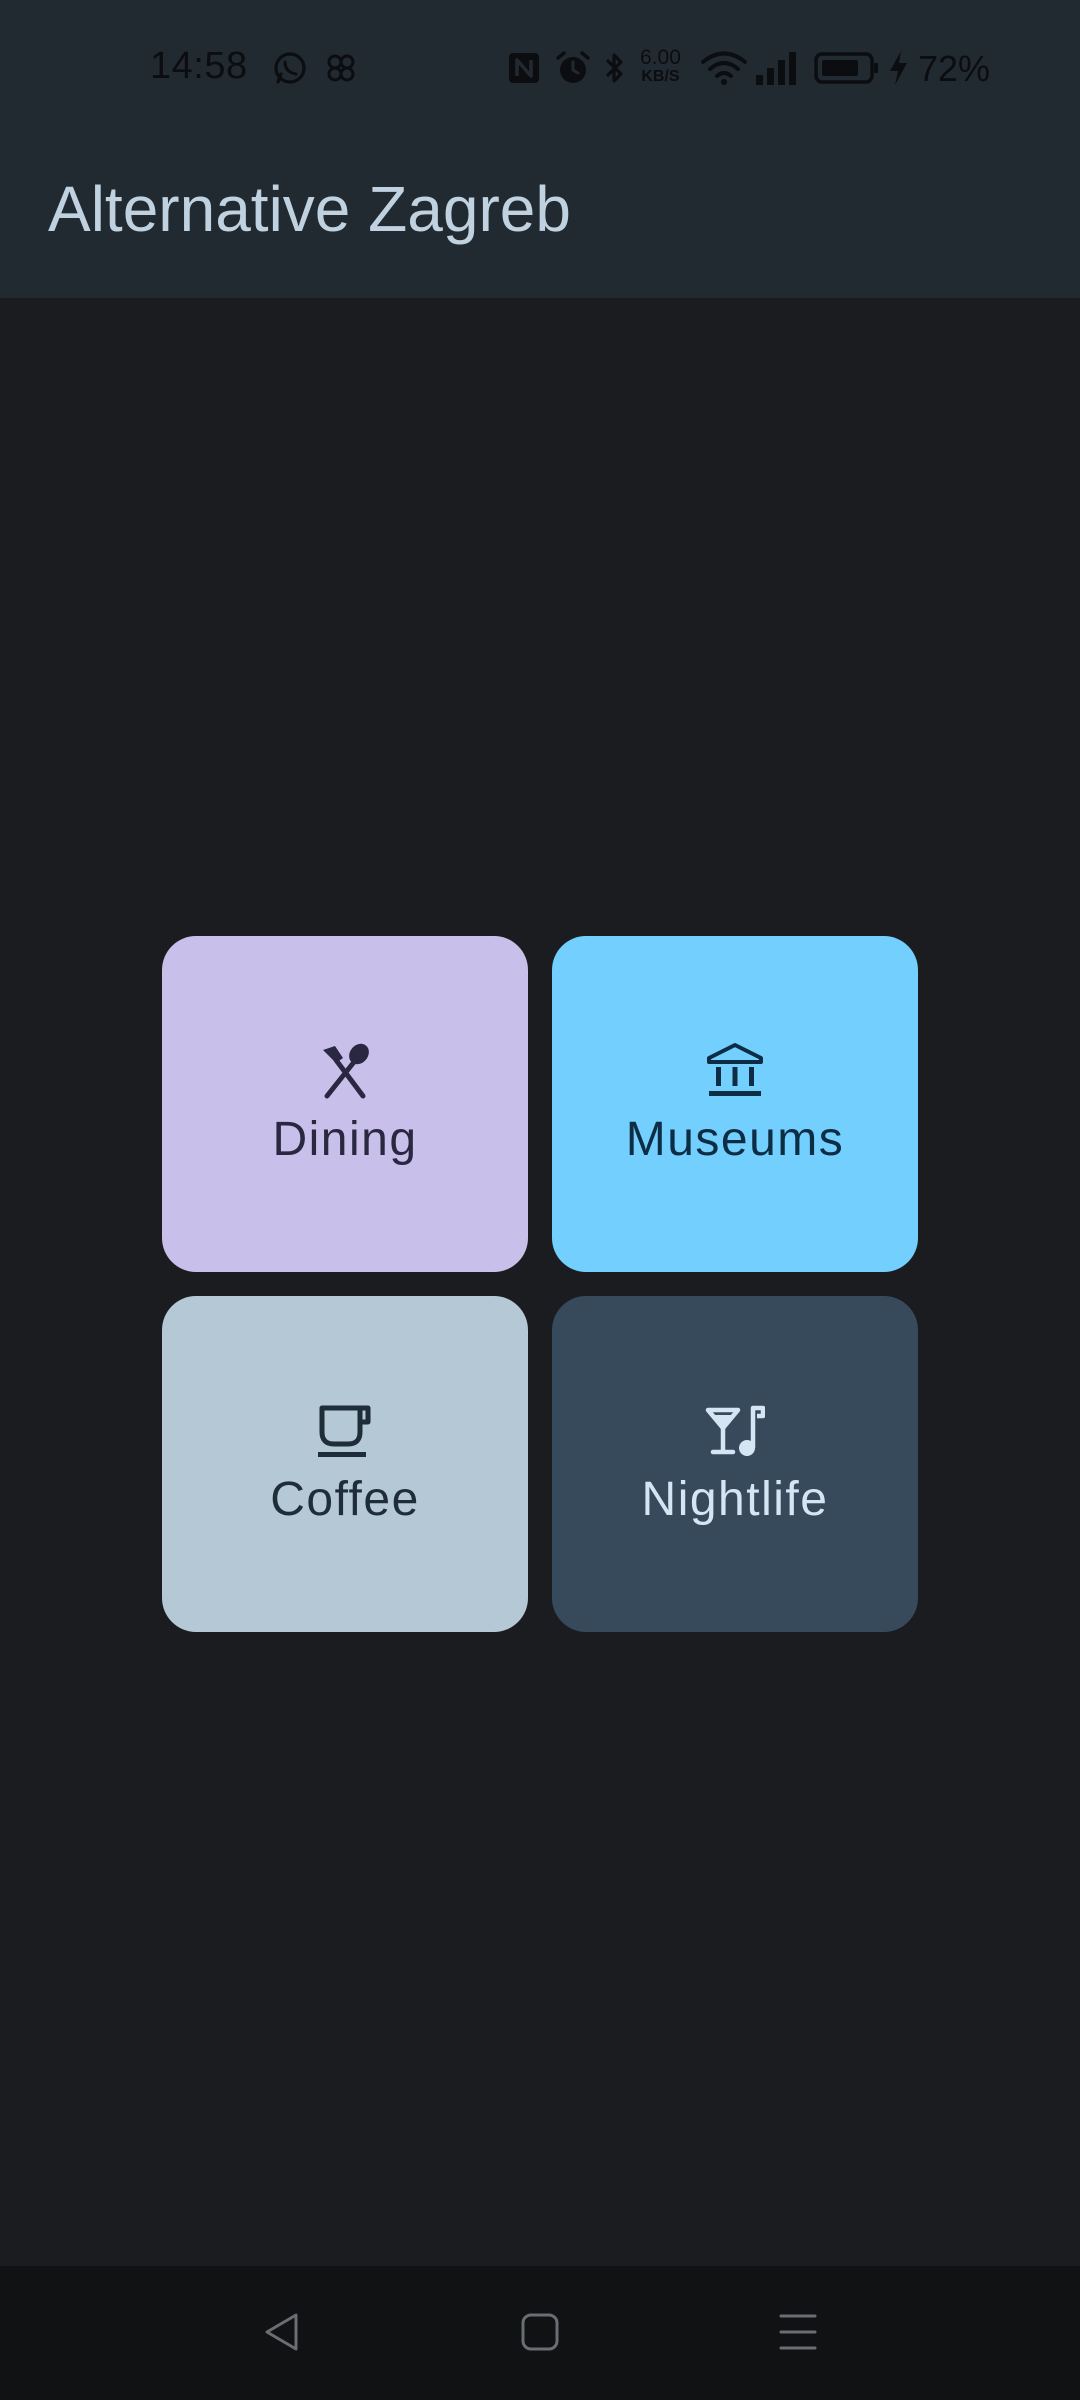 The image size is (1080, 2400). I want to click on alarm-icon, so click(573, 68).